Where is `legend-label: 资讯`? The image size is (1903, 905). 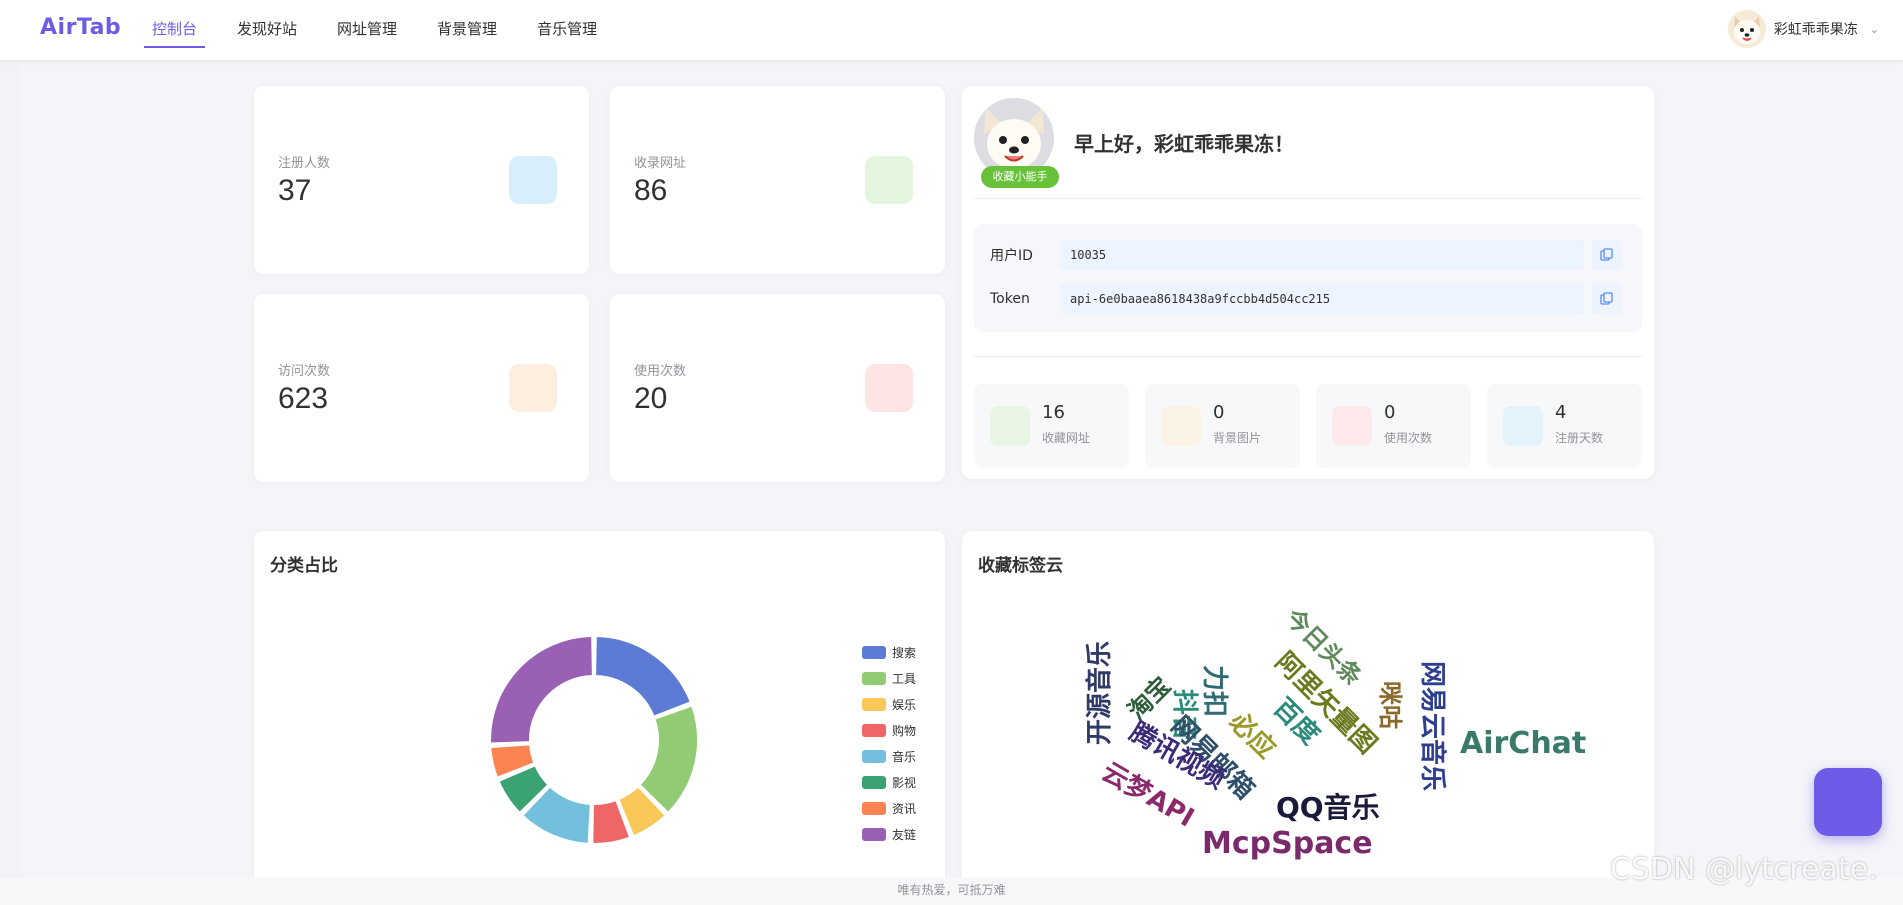
legend-label: 资讯 is located at coordinates (904, 808).